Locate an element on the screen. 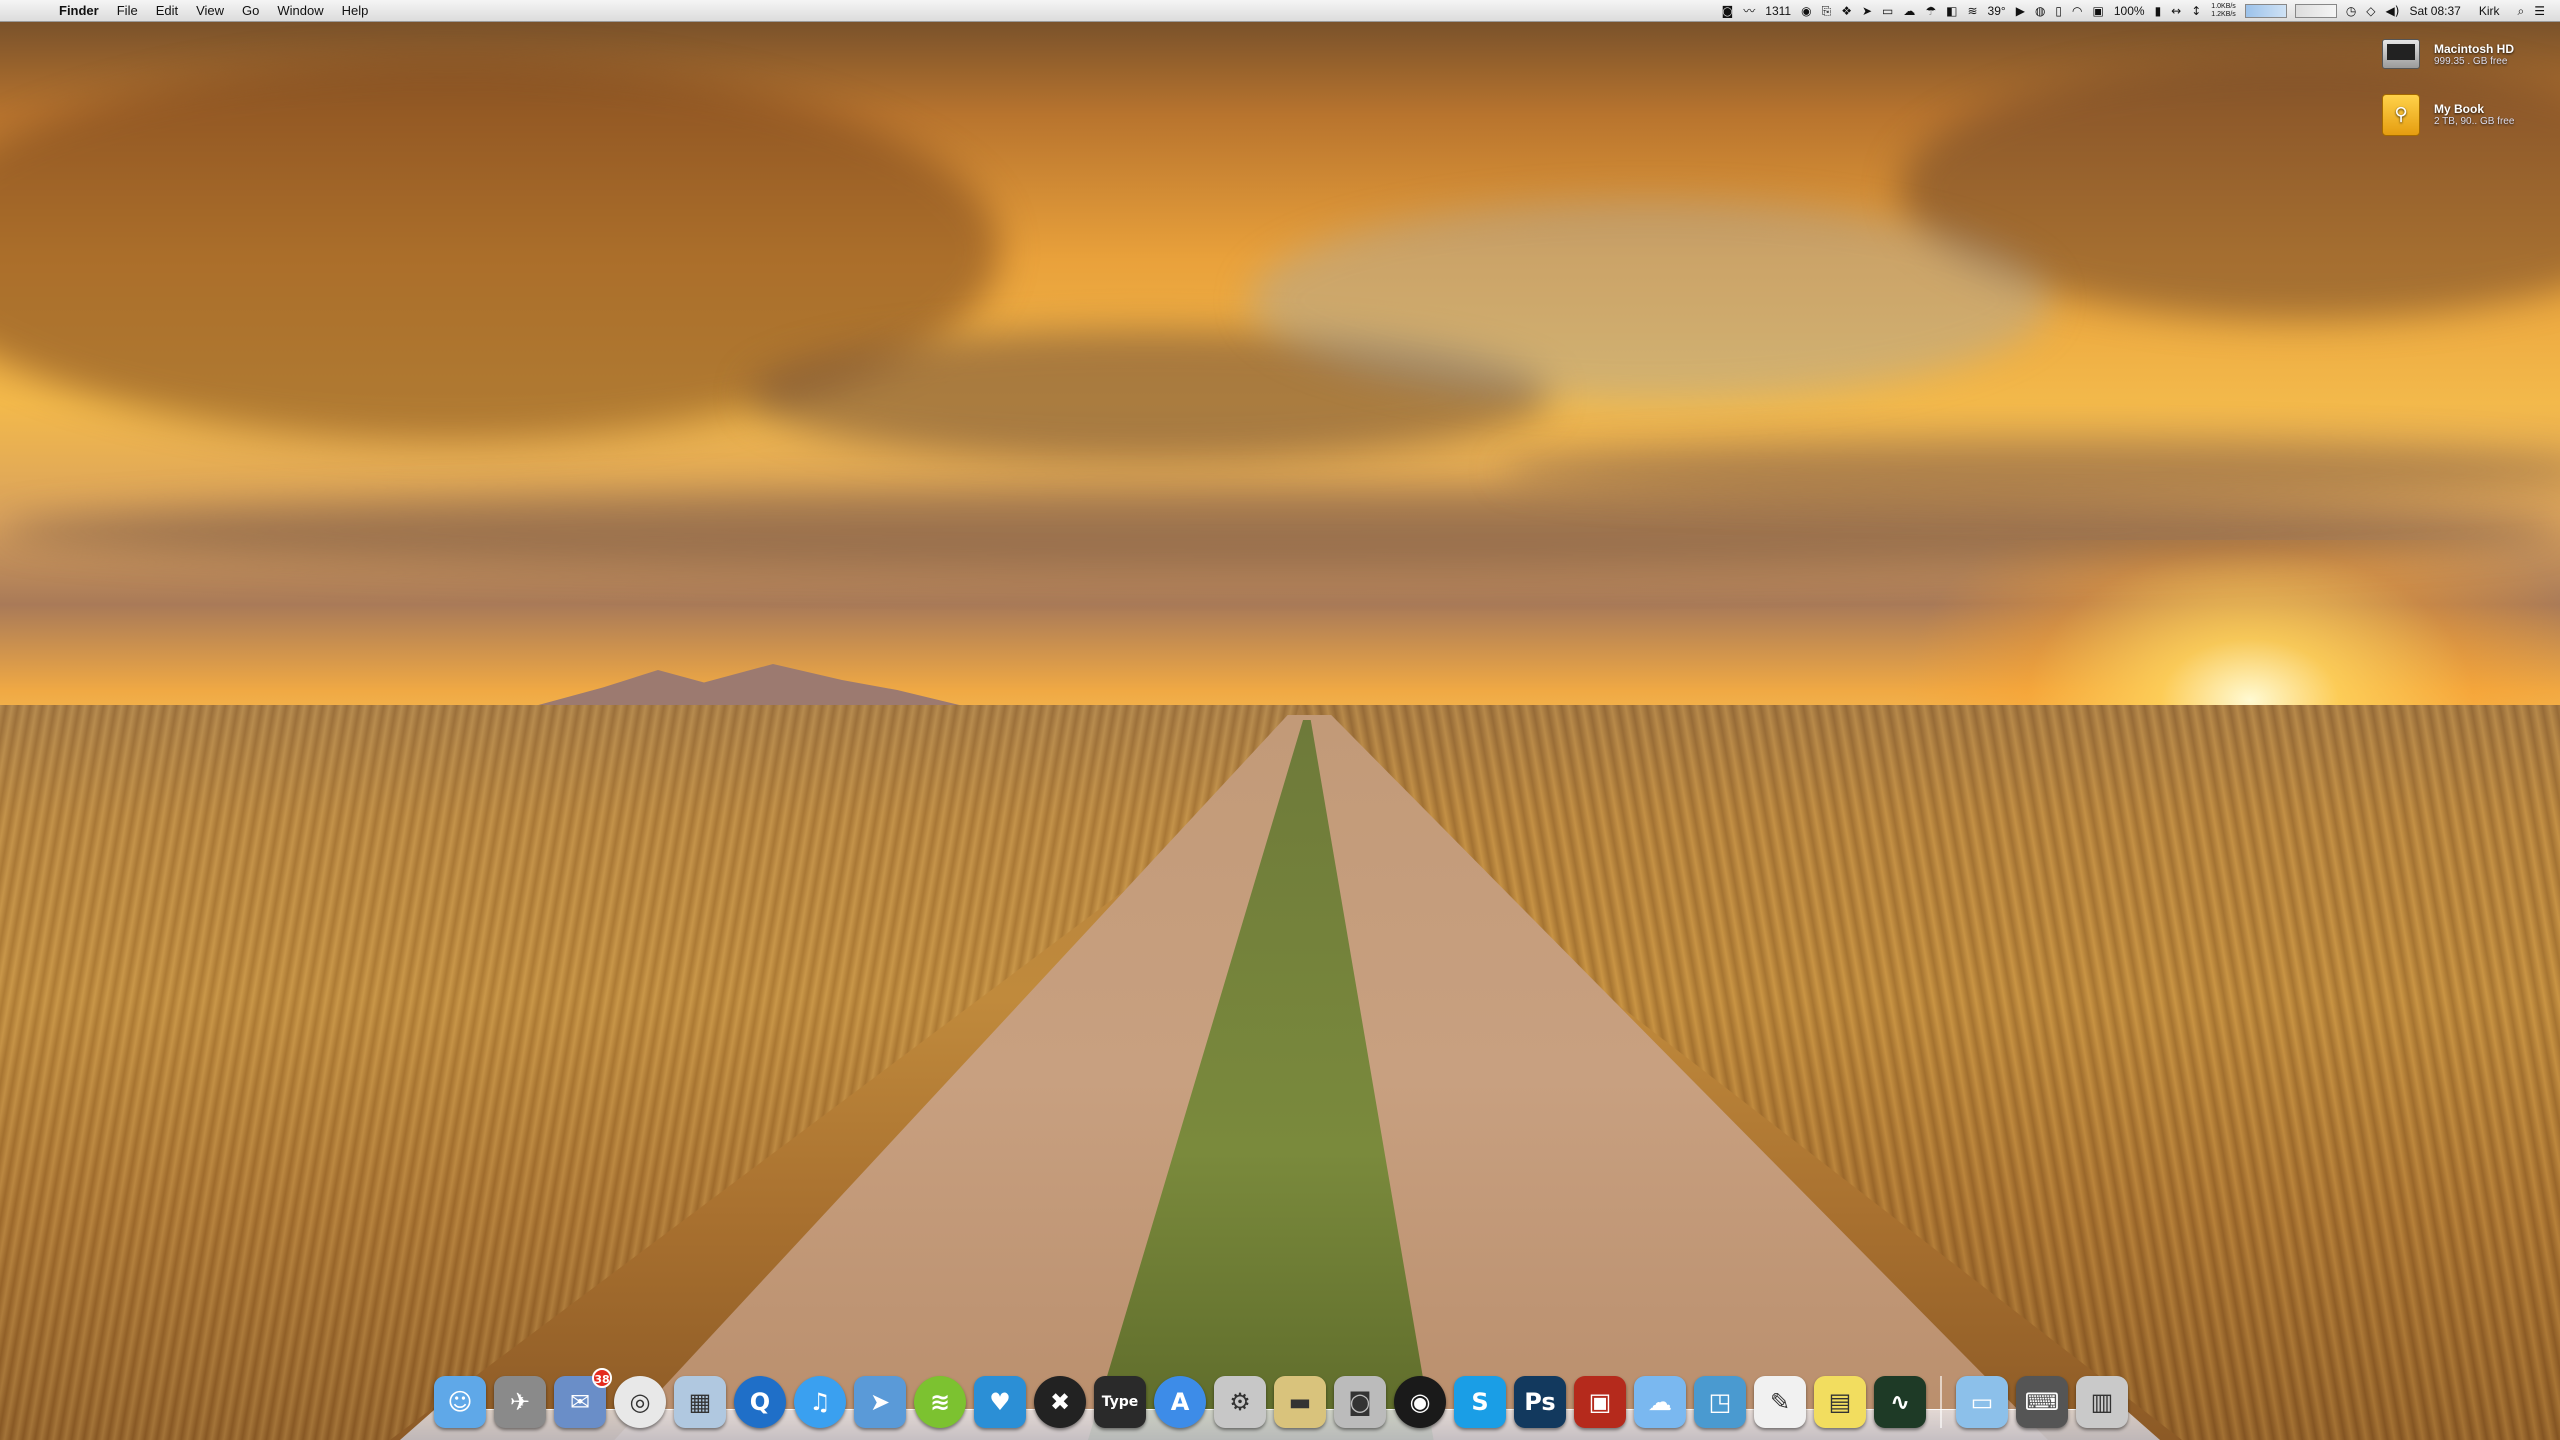 The height and width of the screenshot is (1440, 2560). menu-window: Window is located at coordinates (300, 11).